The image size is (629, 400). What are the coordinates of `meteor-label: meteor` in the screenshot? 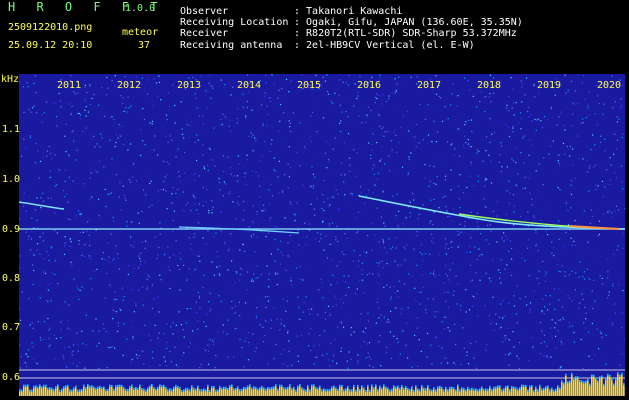 It's located at (140, 32).